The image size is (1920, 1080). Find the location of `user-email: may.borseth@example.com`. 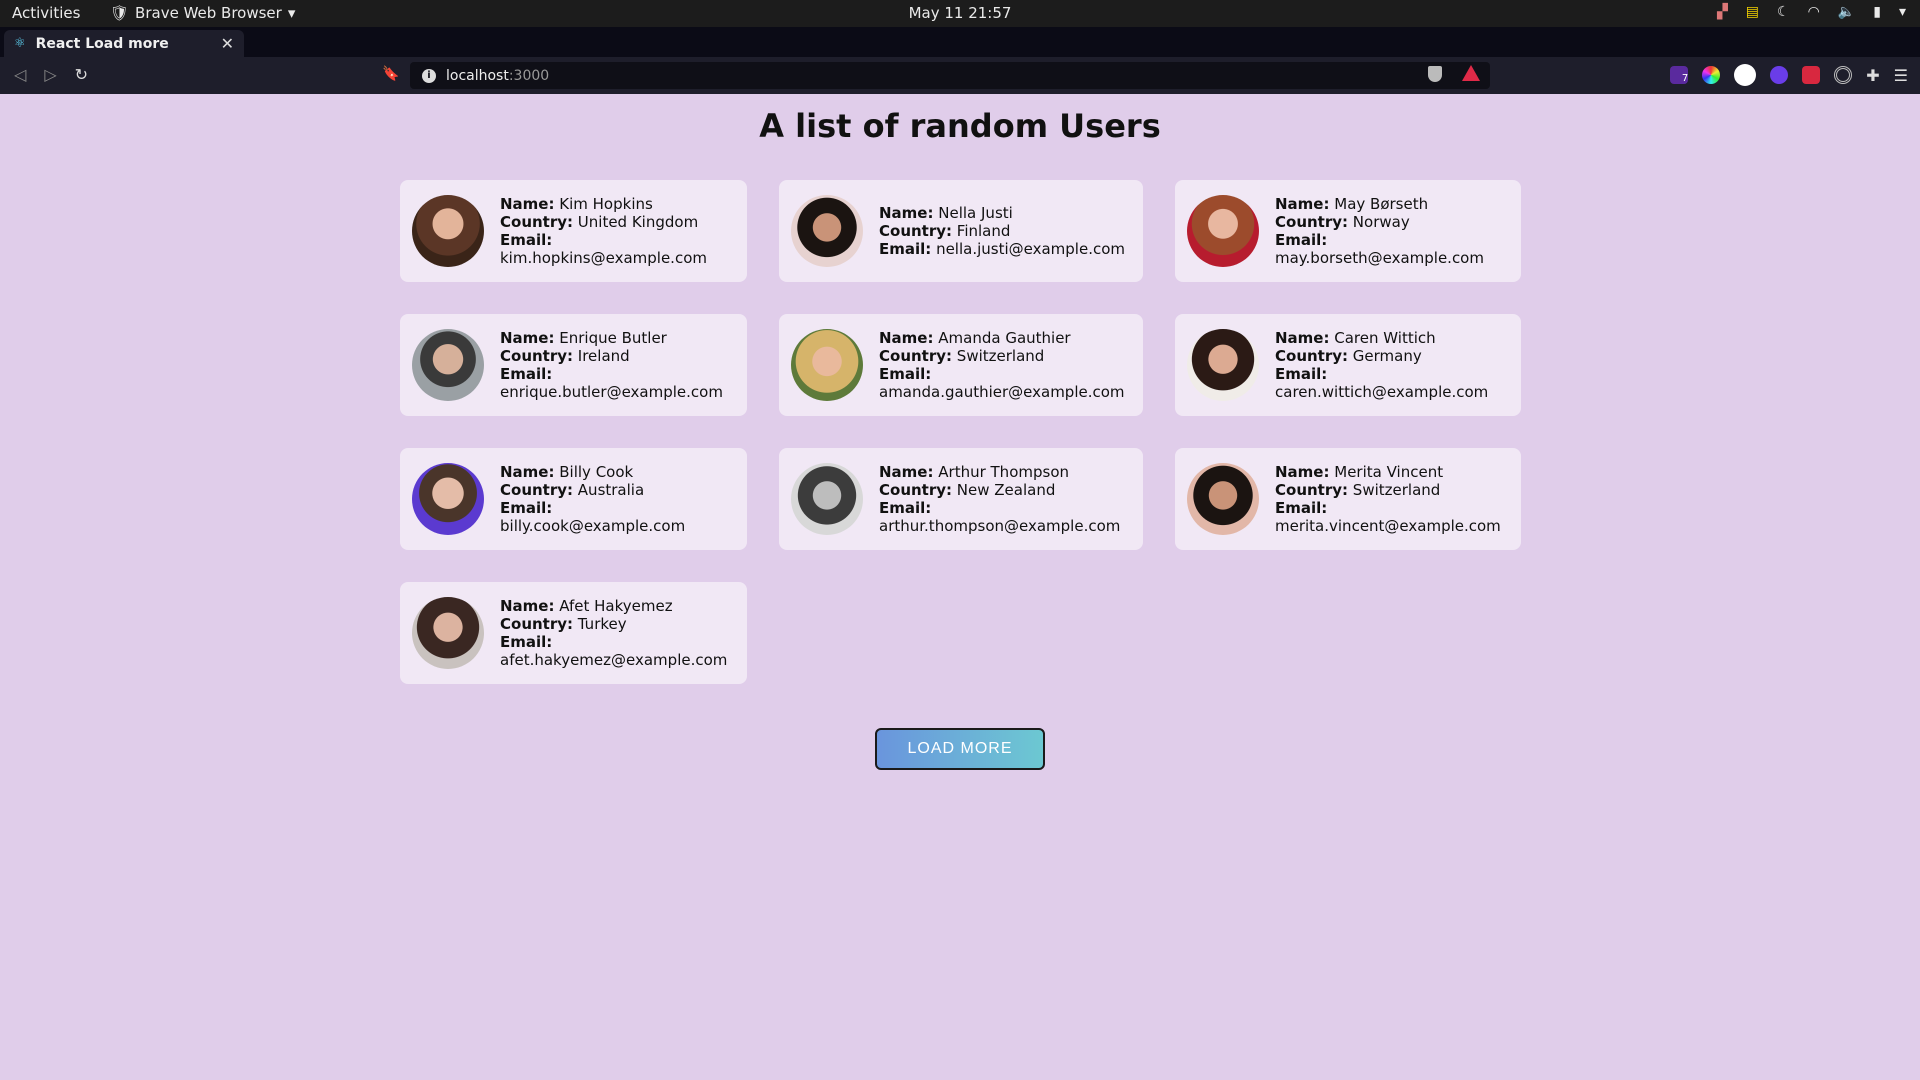

user-email: may.borseth@example.com is located at coordinates (1379, 258).